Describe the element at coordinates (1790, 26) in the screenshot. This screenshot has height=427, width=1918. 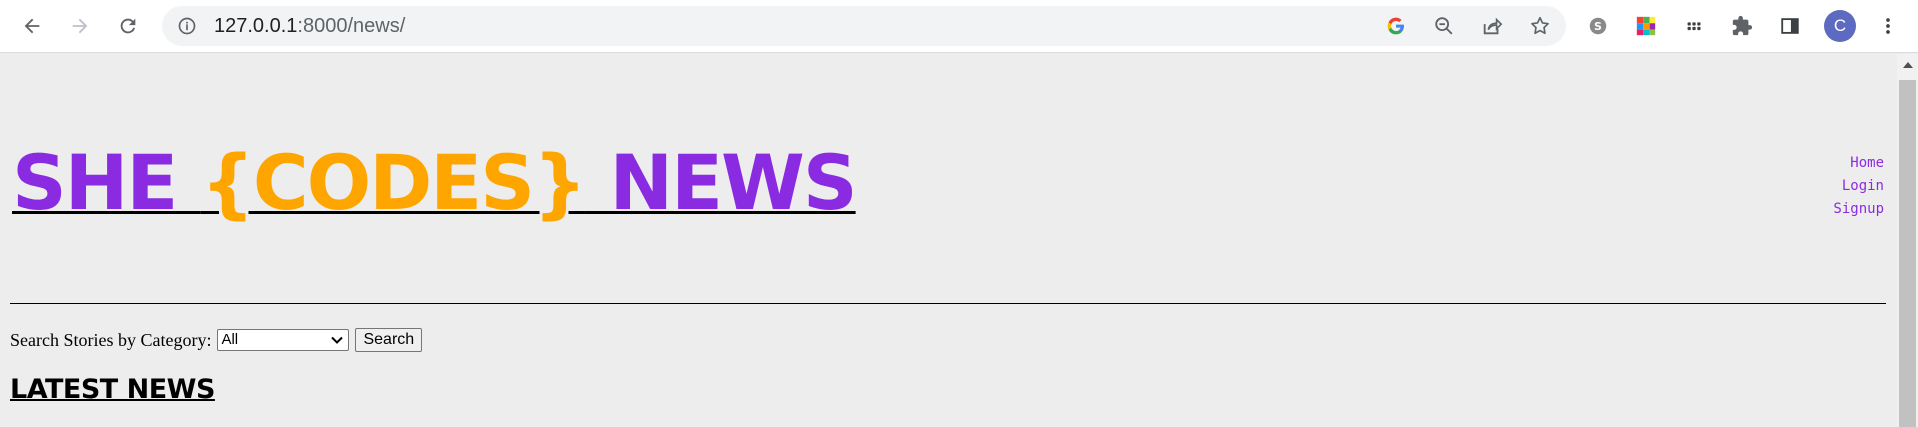
I see `side-panel-icon` at that location.